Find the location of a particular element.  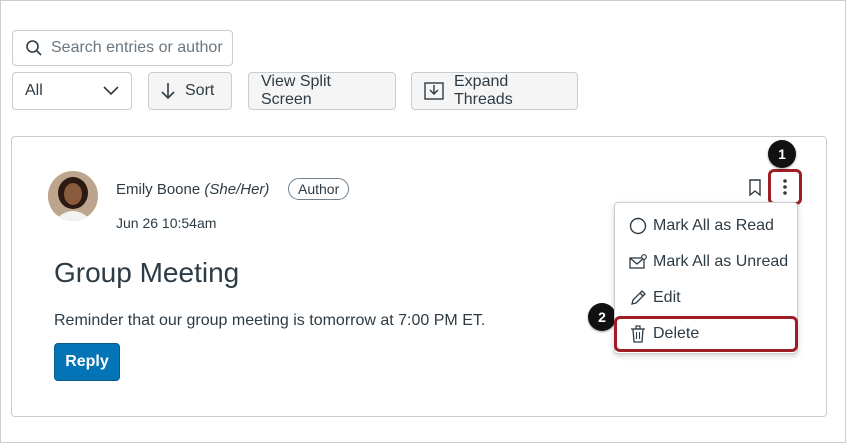

search-box is located at coordinates (122, 48).